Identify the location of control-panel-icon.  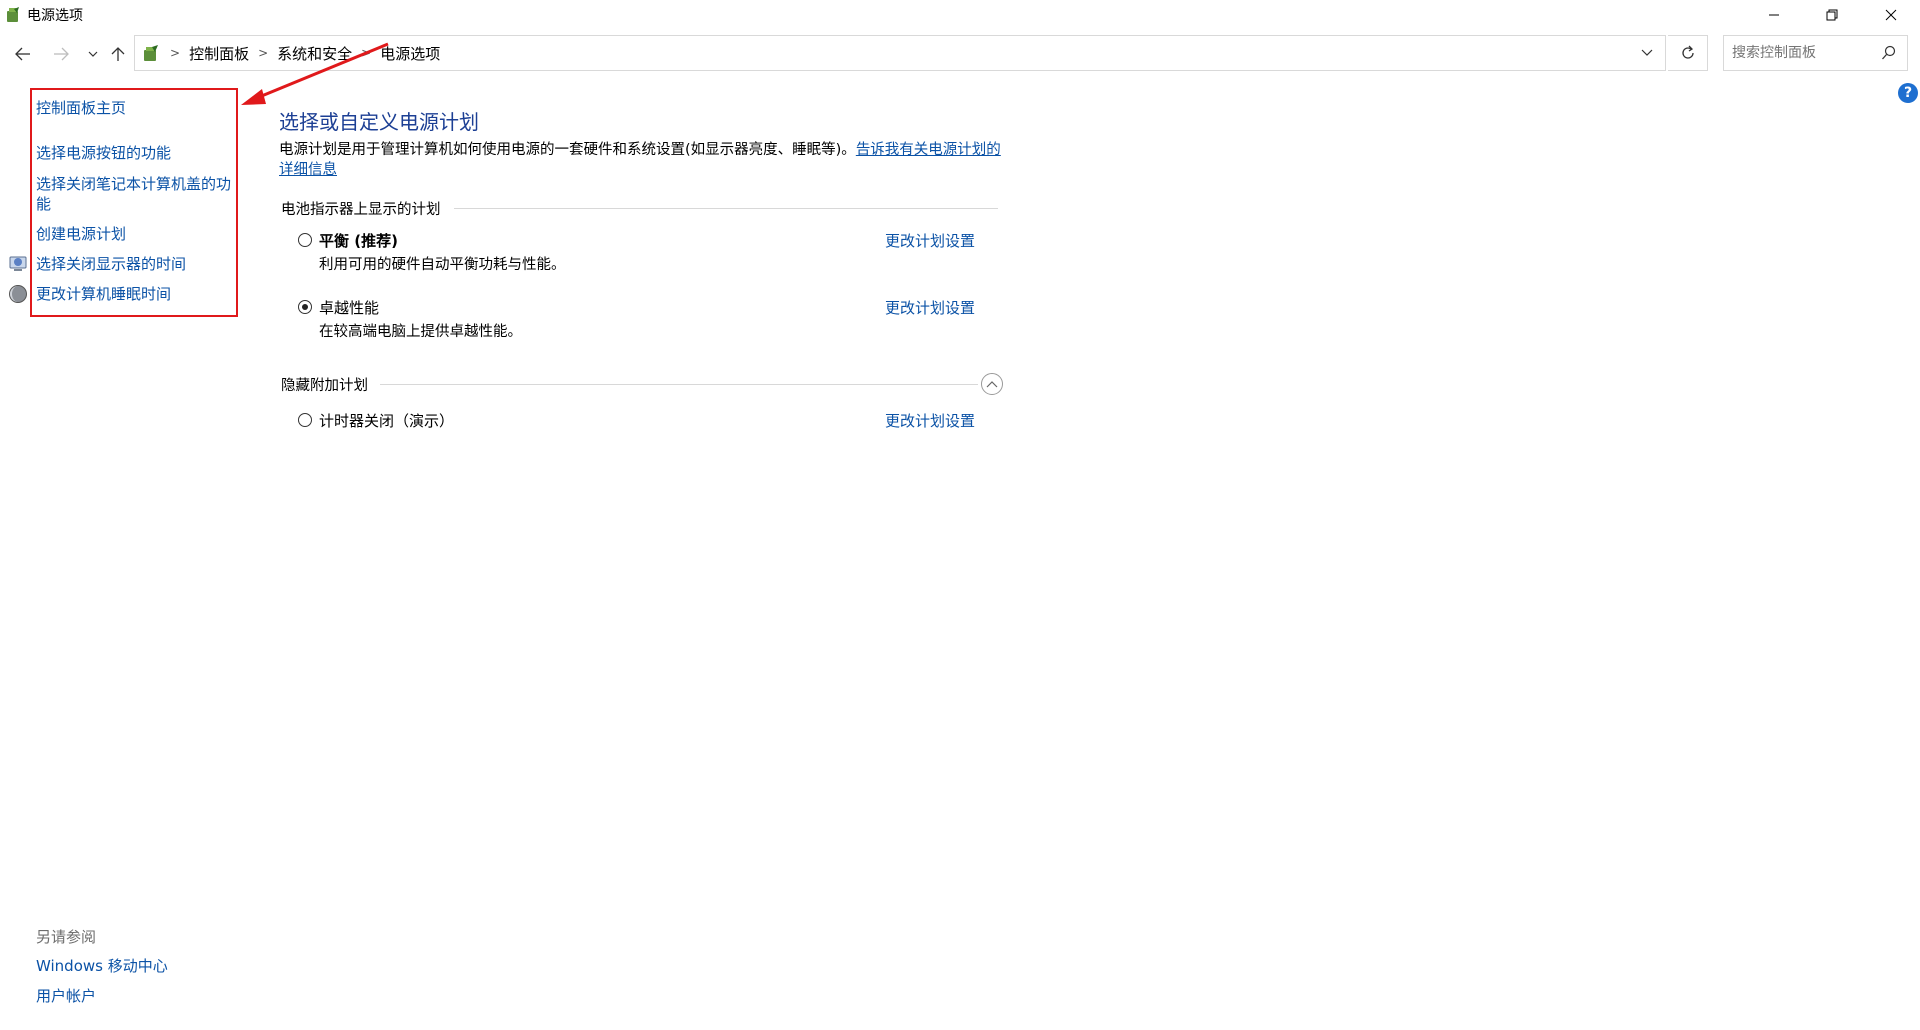
(151, 53).